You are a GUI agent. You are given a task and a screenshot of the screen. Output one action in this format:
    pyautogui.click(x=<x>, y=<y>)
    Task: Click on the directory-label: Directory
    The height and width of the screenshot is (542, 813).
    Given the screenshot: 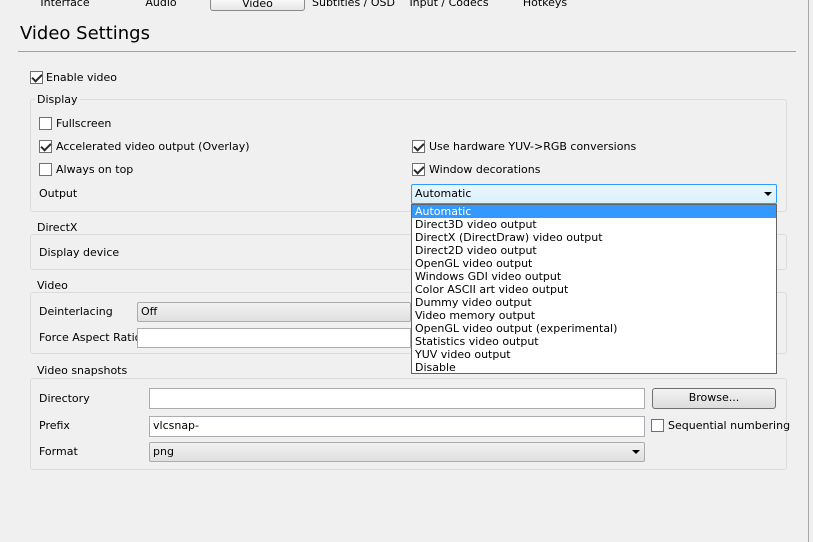 What is the action you would take?
    pyautogui.click(x=64, y=398)
    